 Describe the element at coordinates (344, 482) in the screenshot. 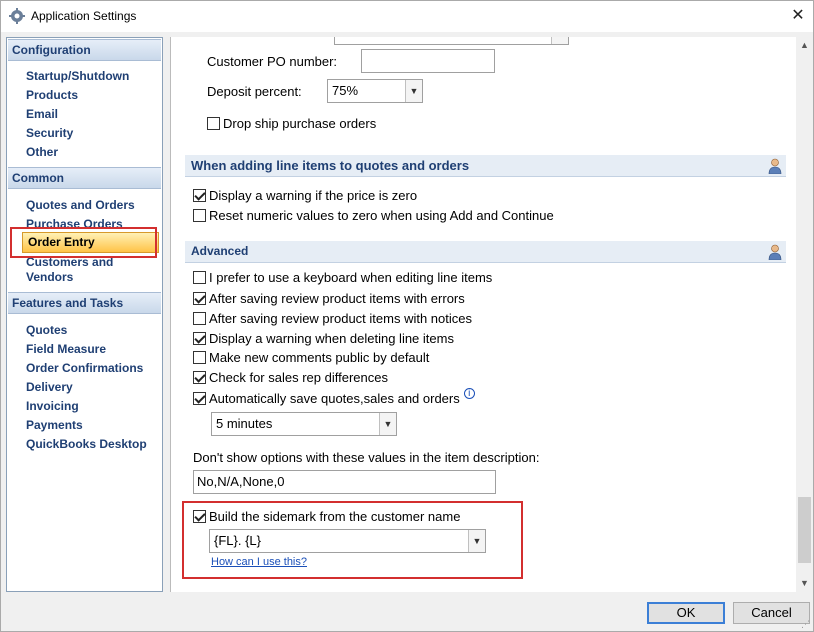

I see `hide-options-input: No,N/A,None,0` at that location.